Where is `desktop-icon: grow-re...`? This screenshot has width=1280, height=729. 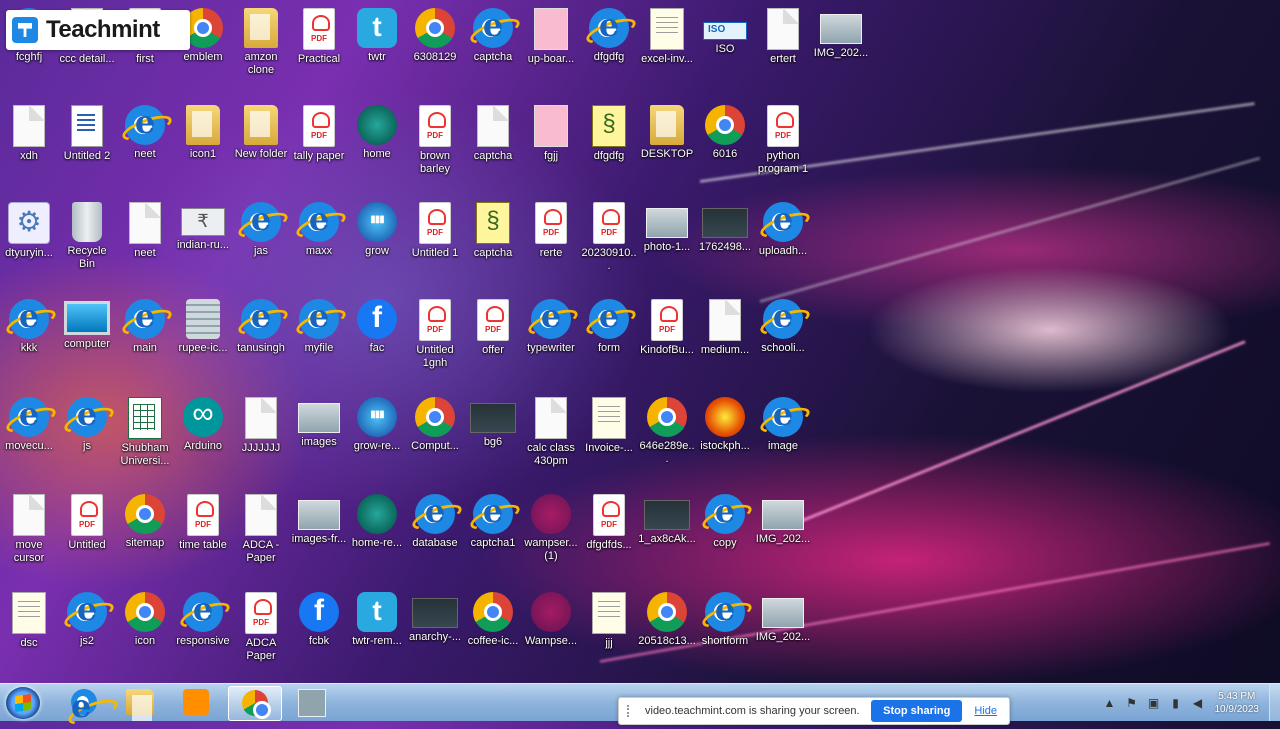
desktop-icon: grow-re... is located at coordinates (377, 423).